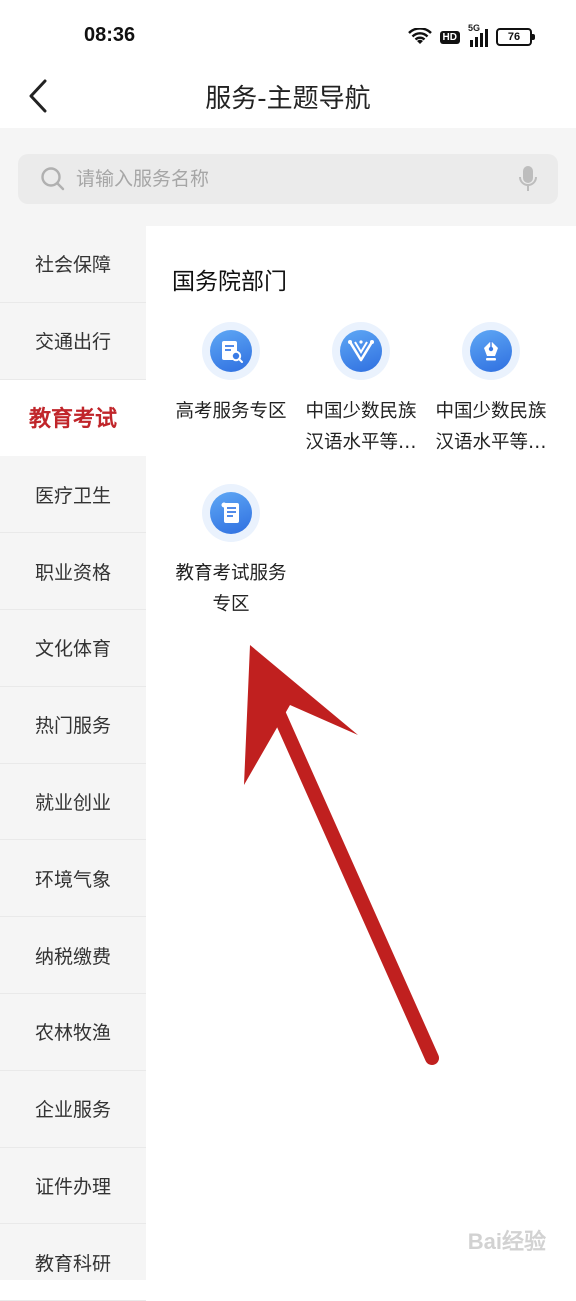 Image resolution: width=576 pixels, height=1301 pixels. What do you see at coordinates (288, 96) in the screenshot?
I see `page-title: 服务-主题导航` at bounding box center [288, 96].